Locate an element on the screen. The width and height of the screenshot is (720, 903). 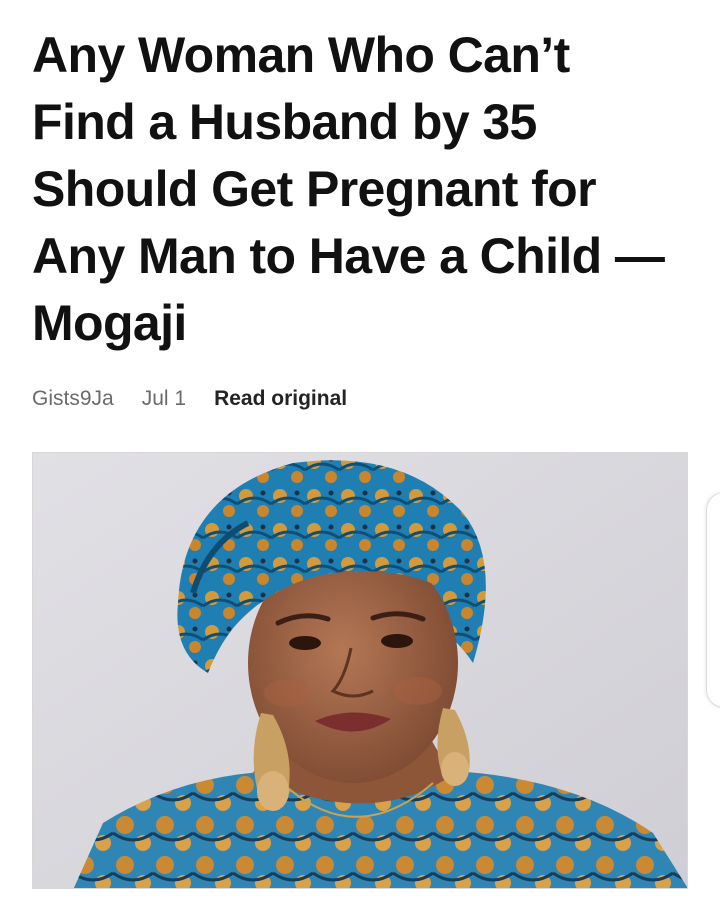
article-title-line: Should Get Pregnant for is located at coordinates (314, 189).